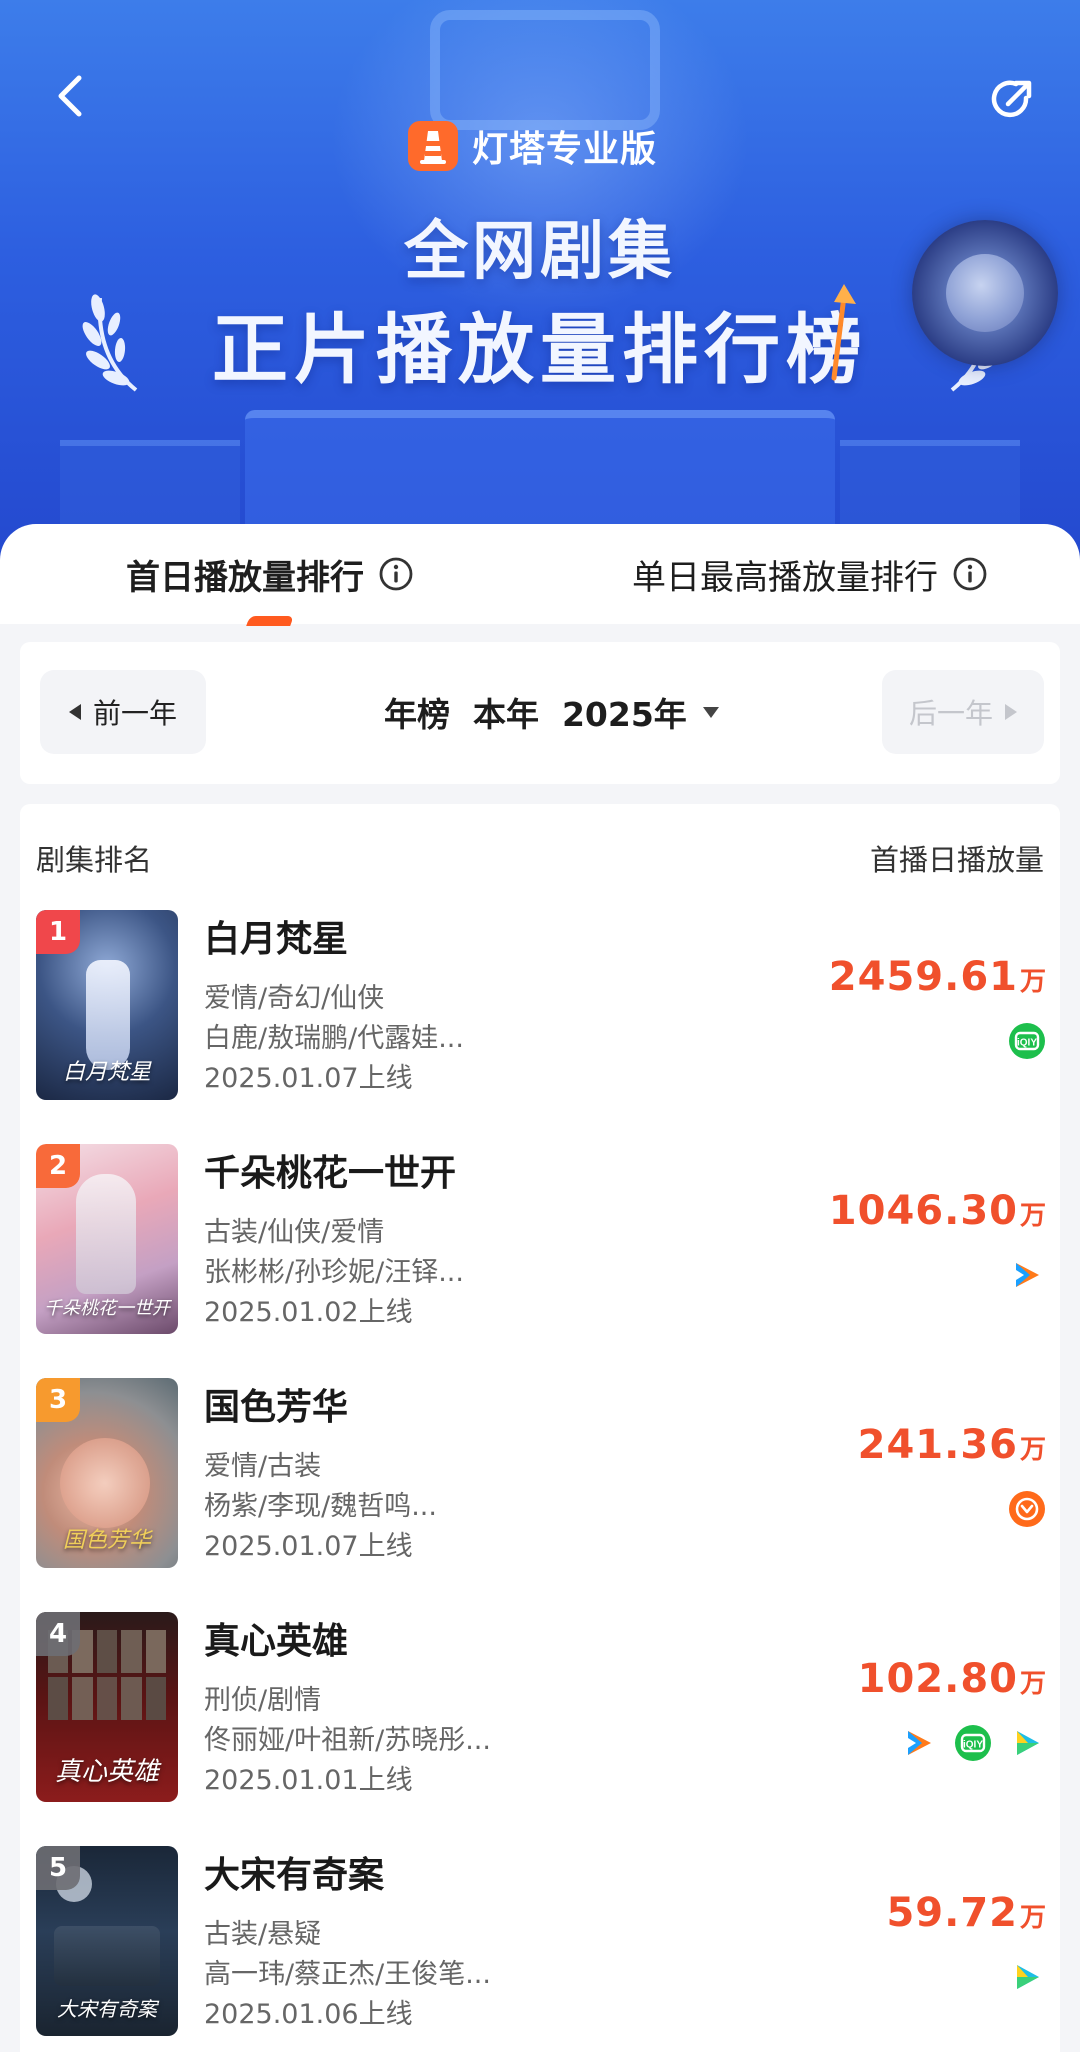 The height and width of the screenshot is (2052, 1080). I want to click on drama-genre: 刑侦/剧情, so click(263, 1700).